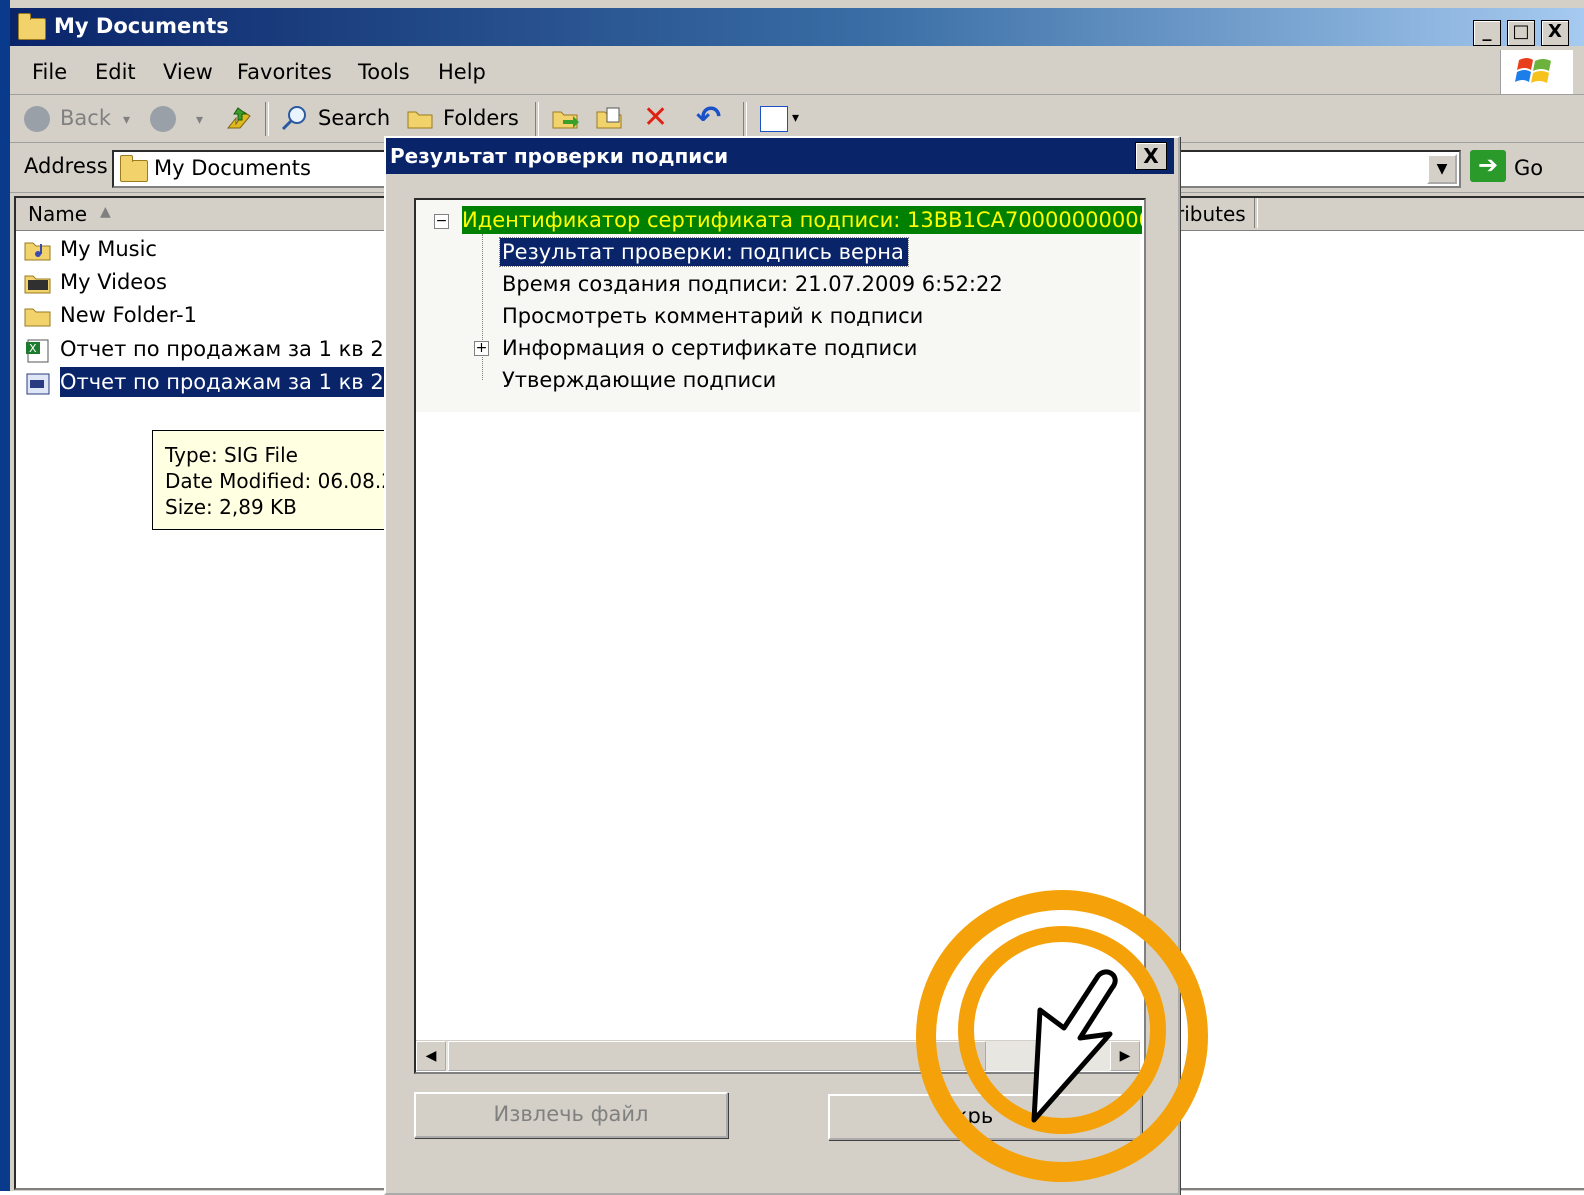 Image resolution: width=1584 pixels, height=1195 pixels. What do you see at coordinates (639, 380) in the screenshot?
I see `tree-node-countersignatures: Утверждающие подписи` at bounding box center [639, 380].